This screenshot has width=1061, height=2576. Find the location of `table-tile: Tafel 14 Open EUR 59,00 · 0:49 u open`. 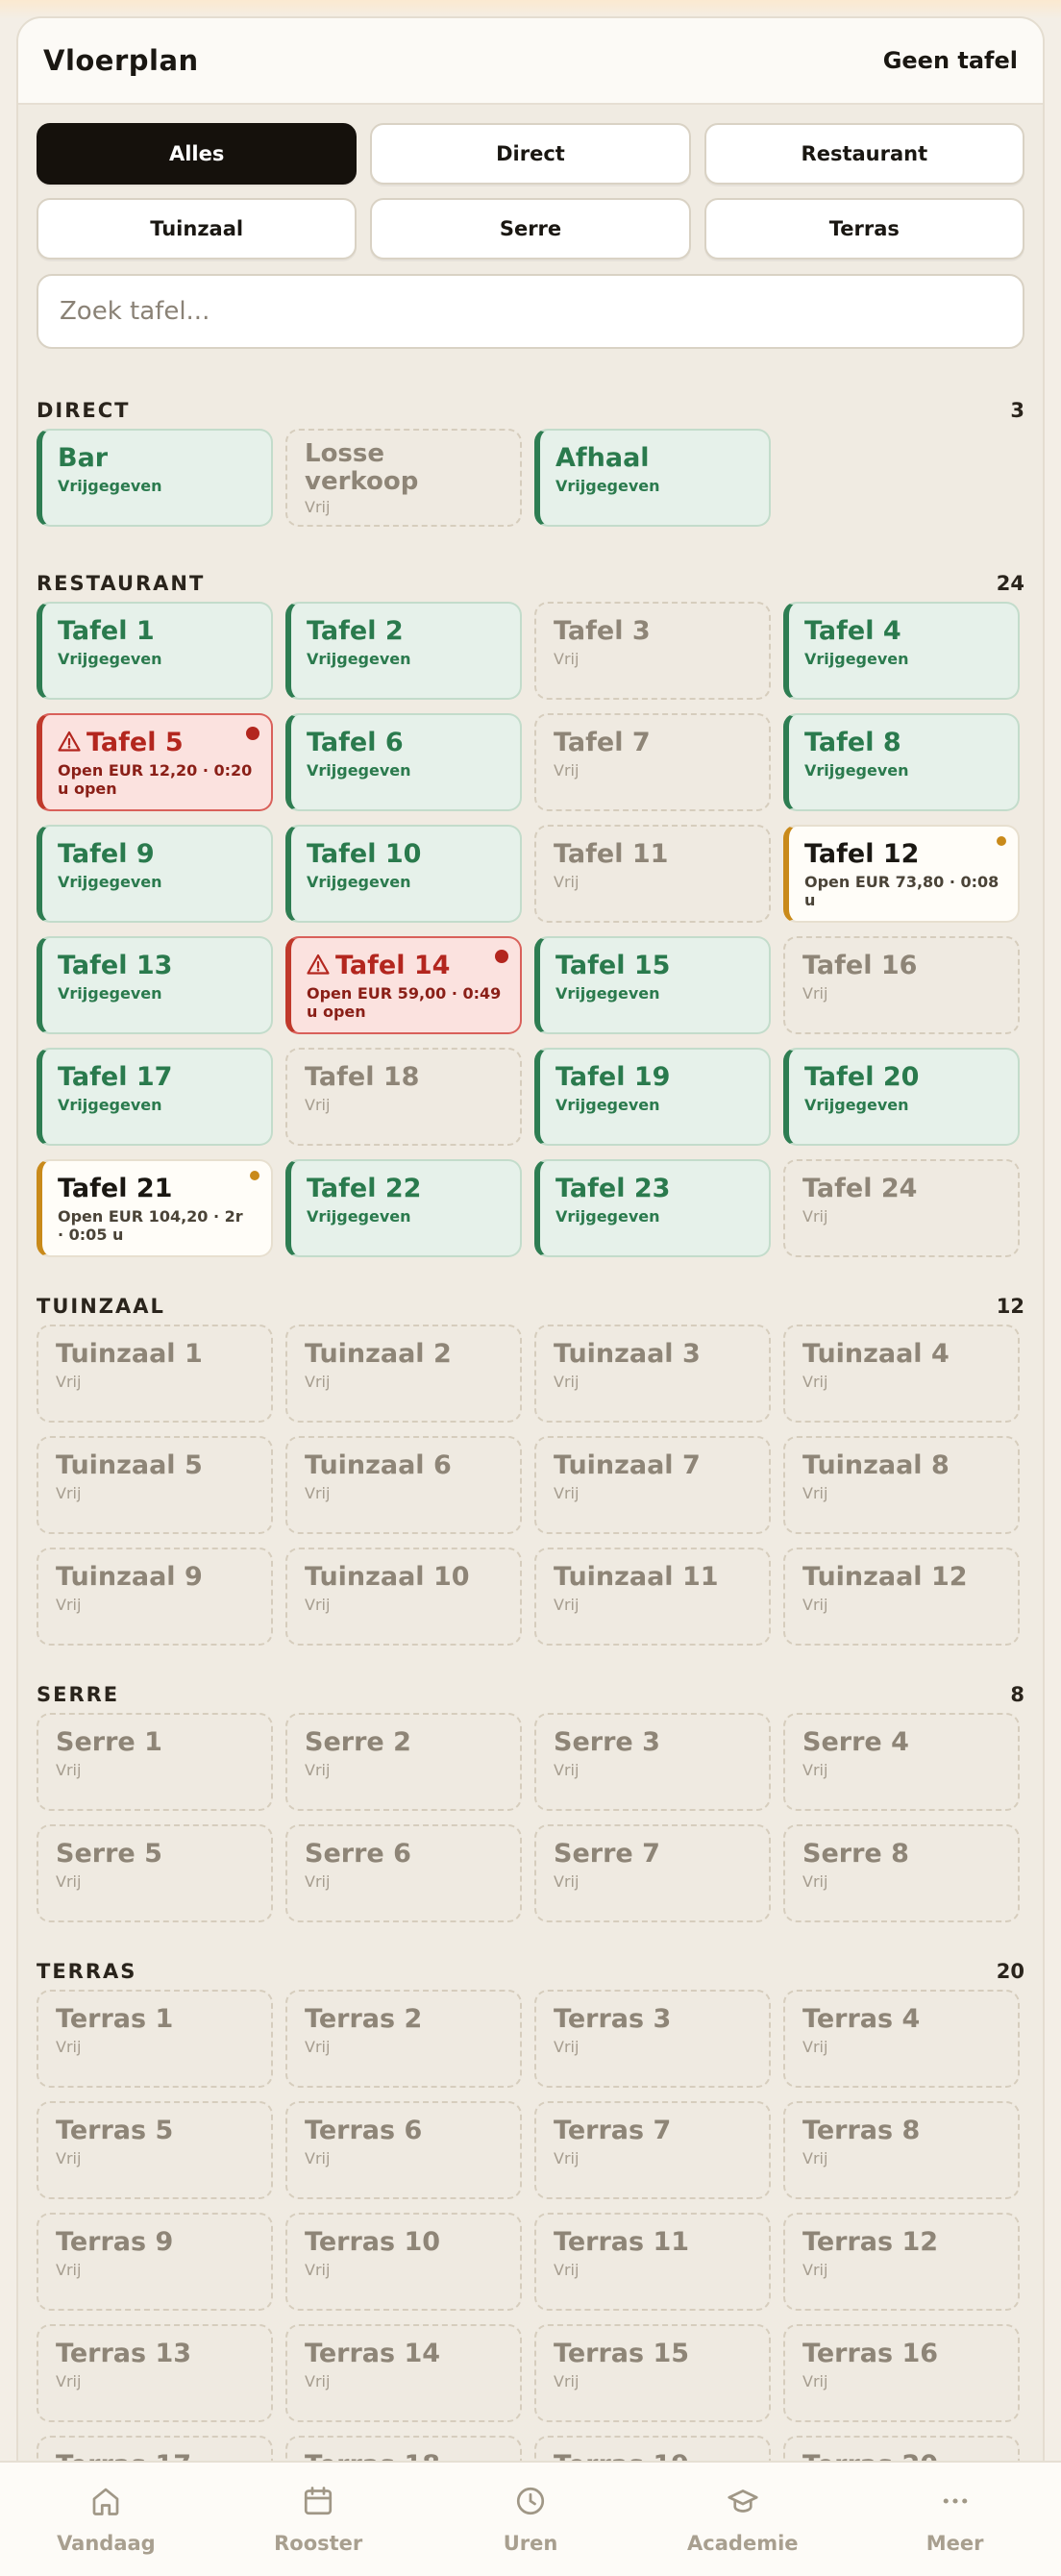

table-tile: Tafel 14 Open EUR 59,00 · 0:49 u open is located at coordinates (403, 985).